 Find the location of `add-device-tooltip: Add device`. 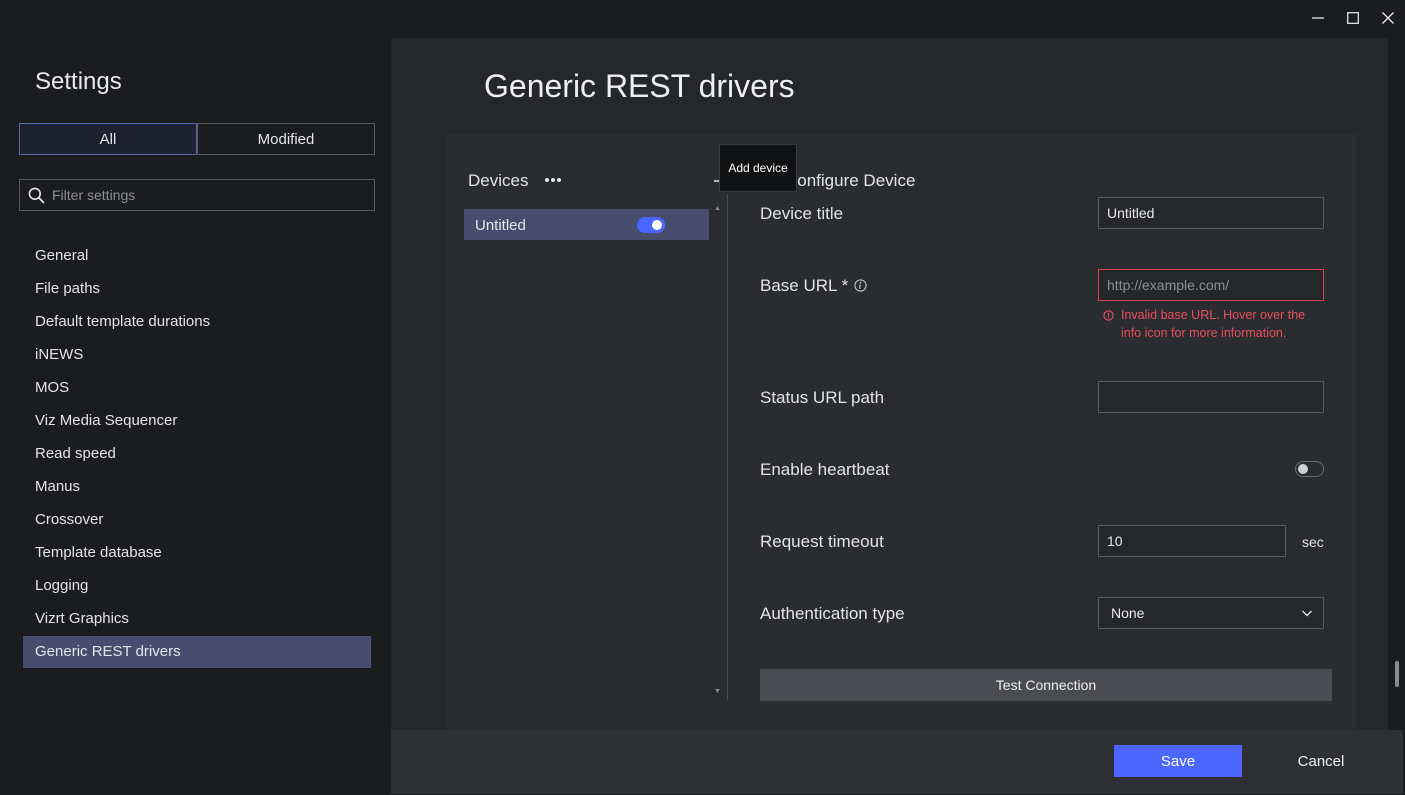

add-device-tooltip: Add device is located at coordinates (758, 168).